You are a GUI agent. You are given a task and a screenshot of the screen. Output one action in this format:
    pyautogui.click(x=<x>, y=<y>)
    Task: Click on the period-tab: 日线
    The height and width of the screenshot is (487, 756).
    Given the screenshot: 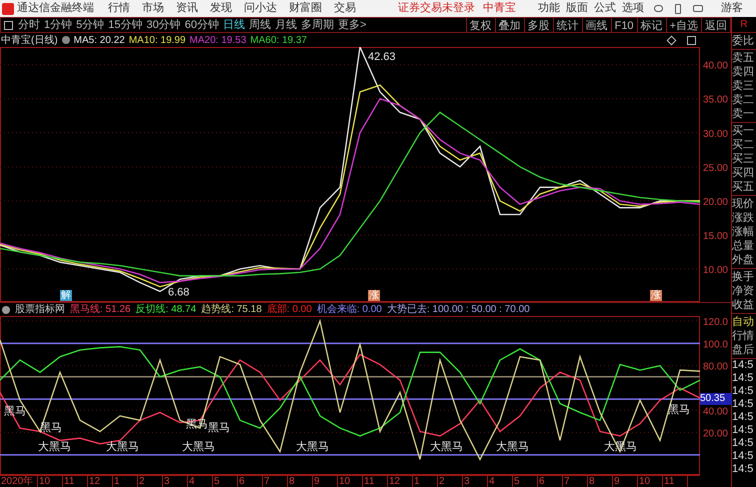 What is the action you would take?
    pyautogui.click(x=234, y=25)
    